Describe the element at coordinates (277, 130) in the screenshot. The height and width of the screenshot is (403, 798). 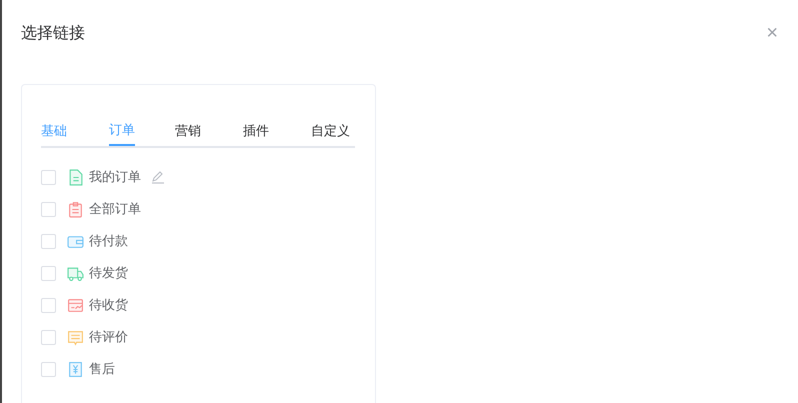
I see `tab: 插件` at that location.